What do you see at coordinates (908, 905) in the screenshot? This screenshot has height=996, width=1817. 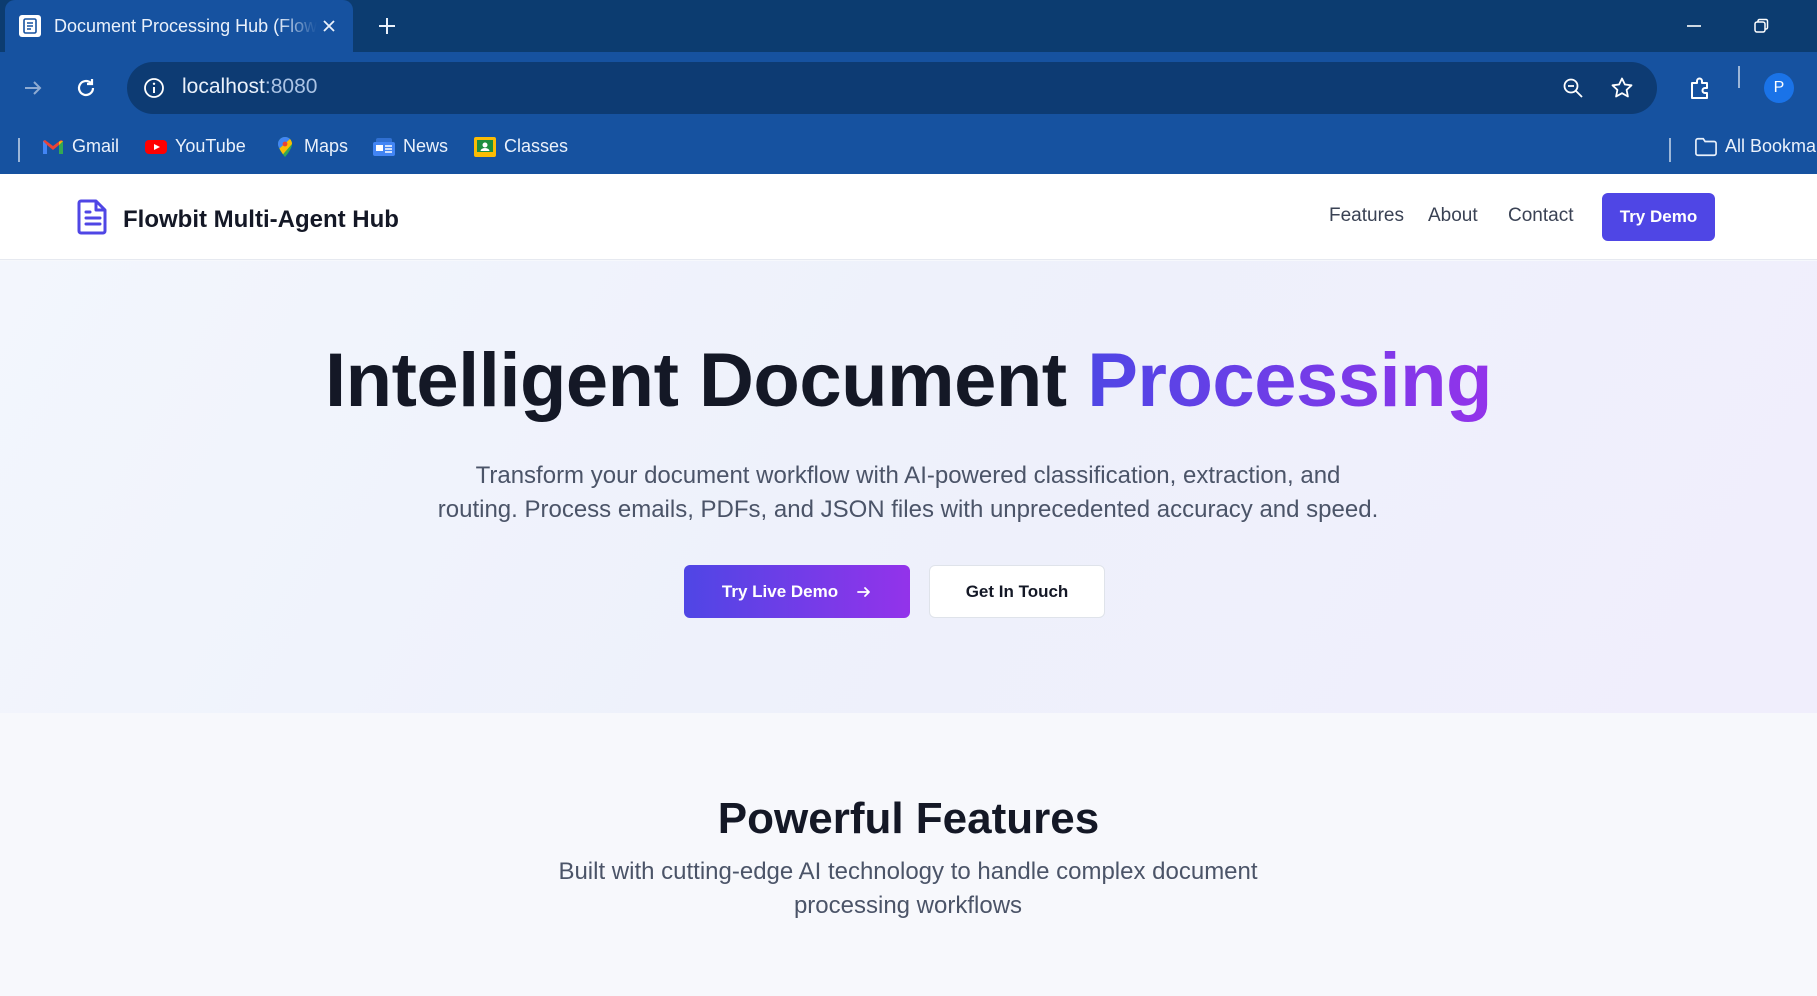 I see `features-subtitle-line: processing workflows` at bounding box center [908, 905].